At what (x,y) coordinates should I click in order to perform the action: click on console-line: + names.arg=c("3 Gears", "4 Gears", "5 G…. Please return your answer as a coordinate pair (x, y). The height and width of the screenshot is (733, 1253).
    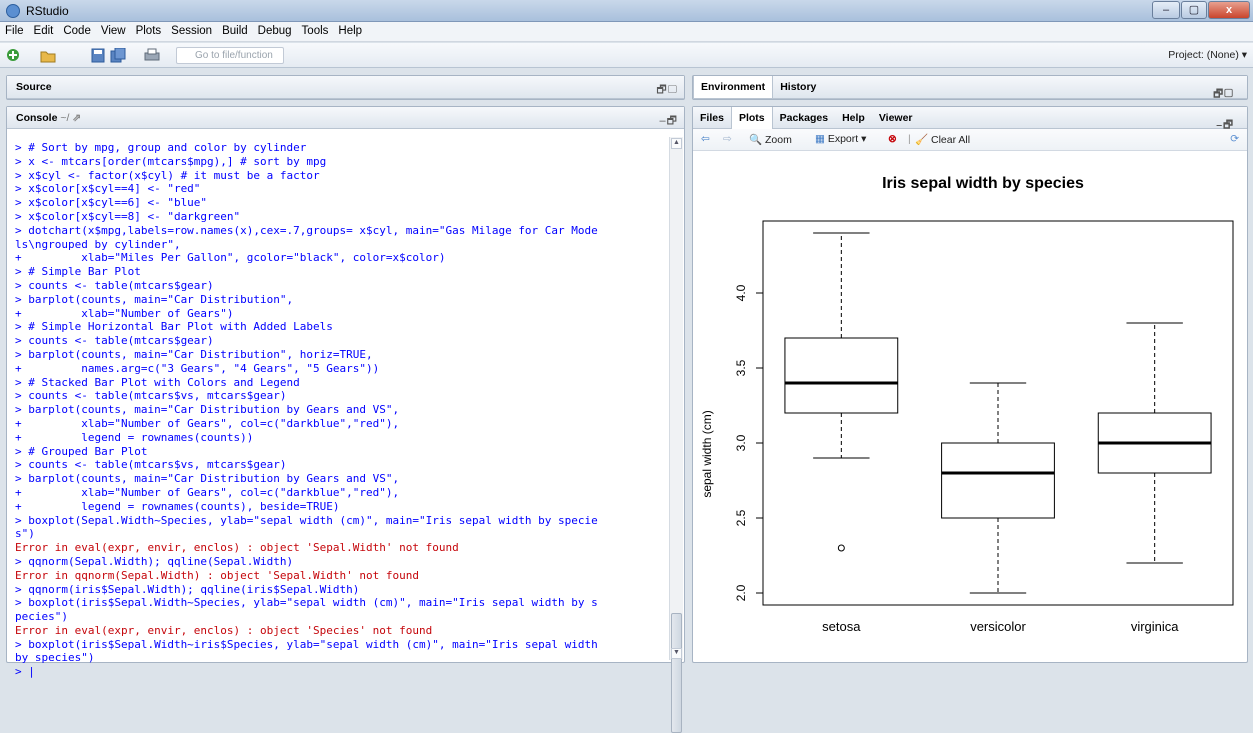
    Looking at the image, I should click on (197, 368).